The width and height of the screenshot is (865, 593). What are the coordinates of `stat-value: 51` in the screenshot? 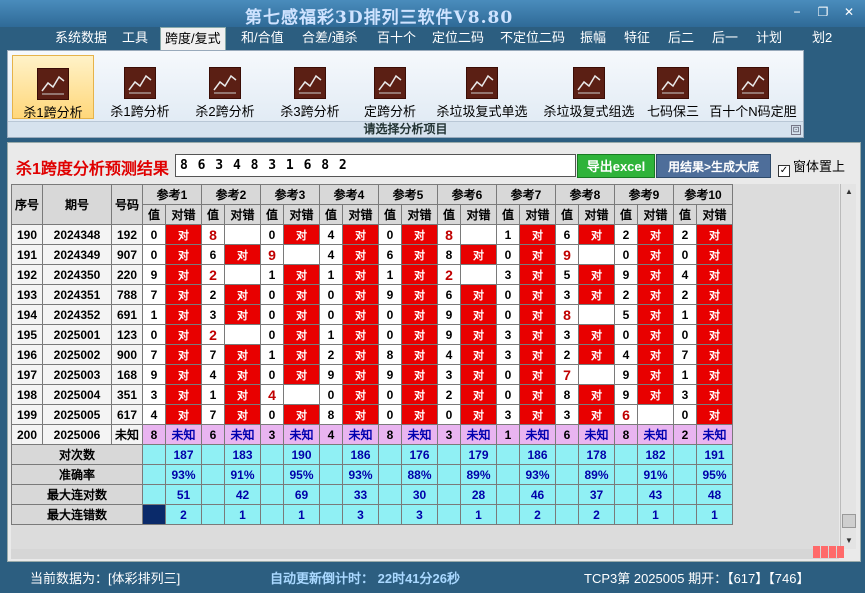 It's located at (183, 494).